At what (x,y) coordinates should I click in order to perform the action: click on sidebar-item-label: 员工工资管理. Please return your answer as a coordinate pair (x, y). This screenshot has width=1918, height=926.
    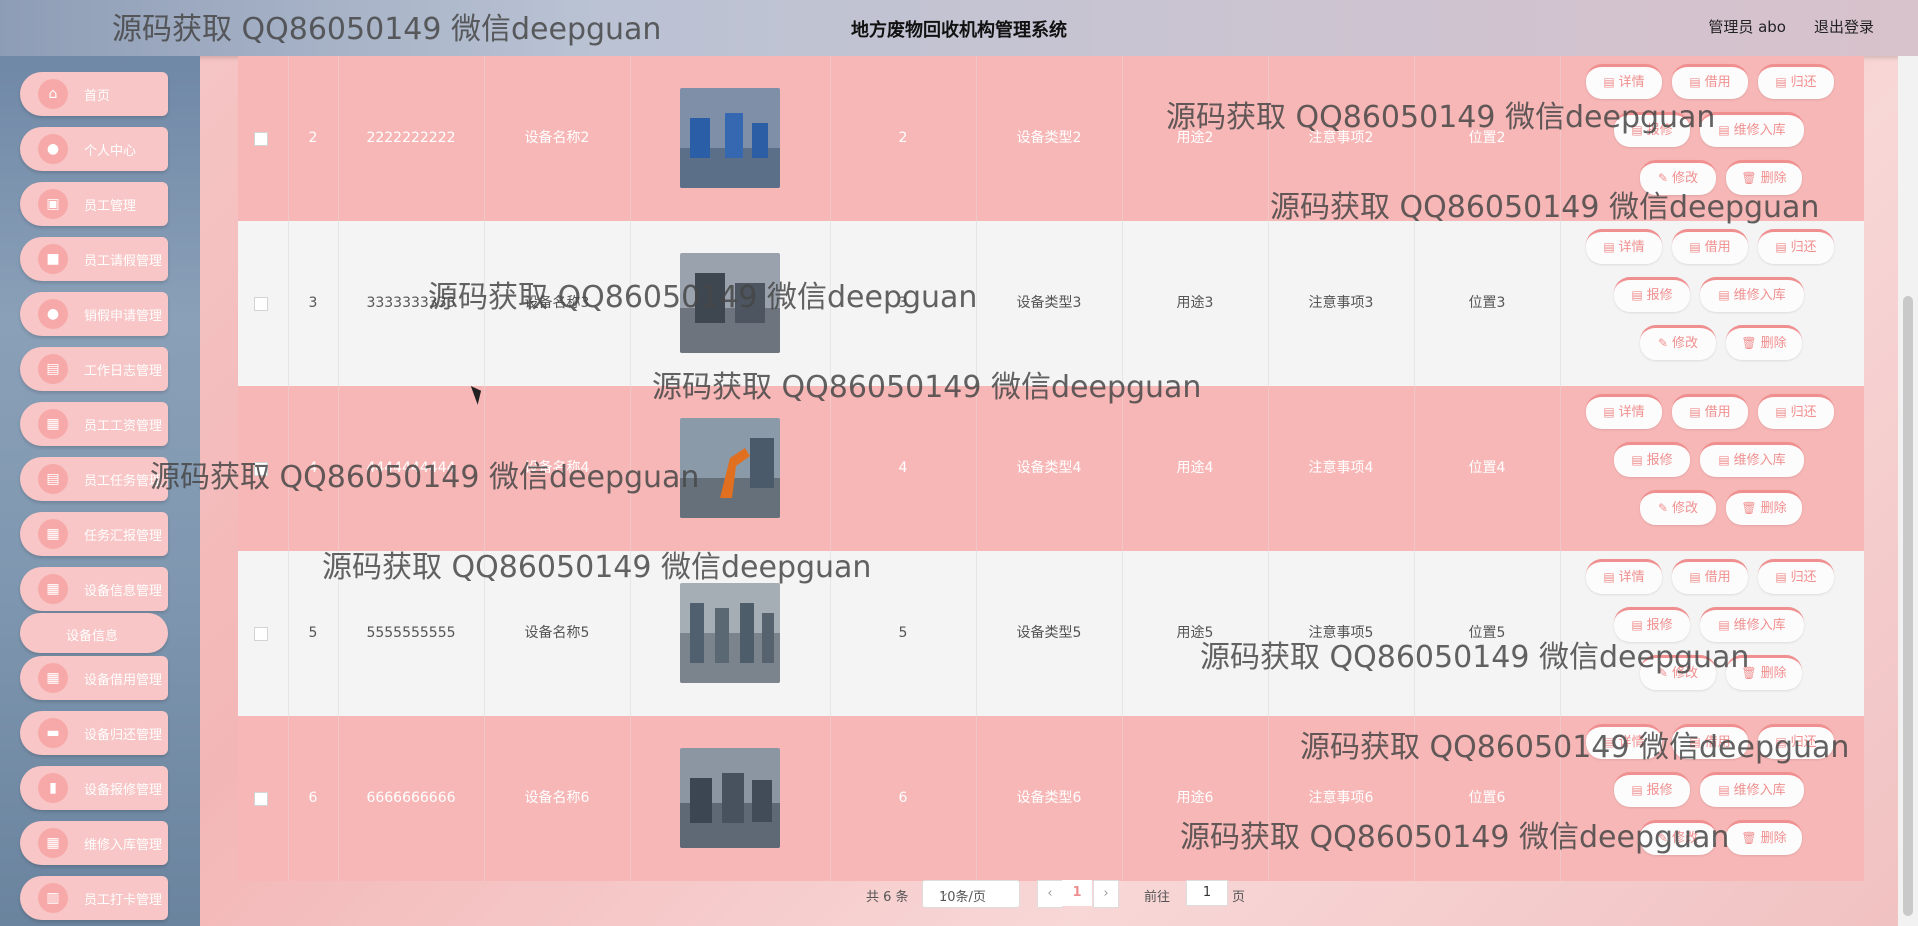
    Looking at the image, I should click on (123, 426).